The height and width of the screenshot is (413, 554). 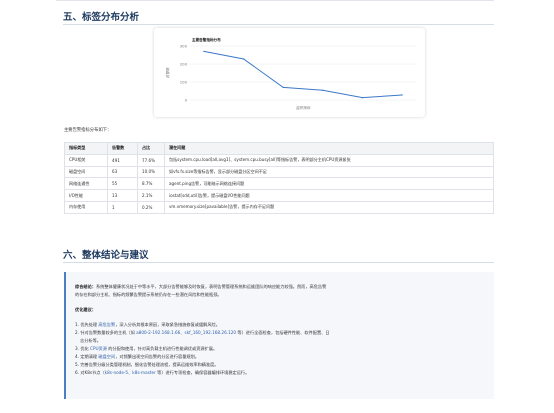 What do you see at coordinates (184, 63) in the screenshot?
I see `y-tick-label: 200` at bounding box center [184, 63].